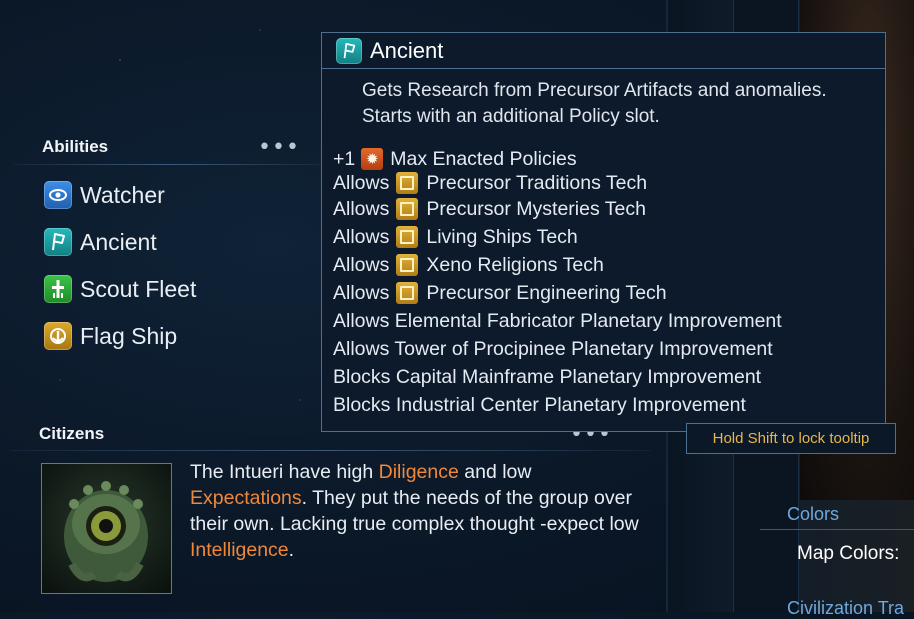 The height and width of the screenshot is (619, 914). Describe the element at coordinates (106, 528) in the screenshot. I see `citizen-portrait` at that location.